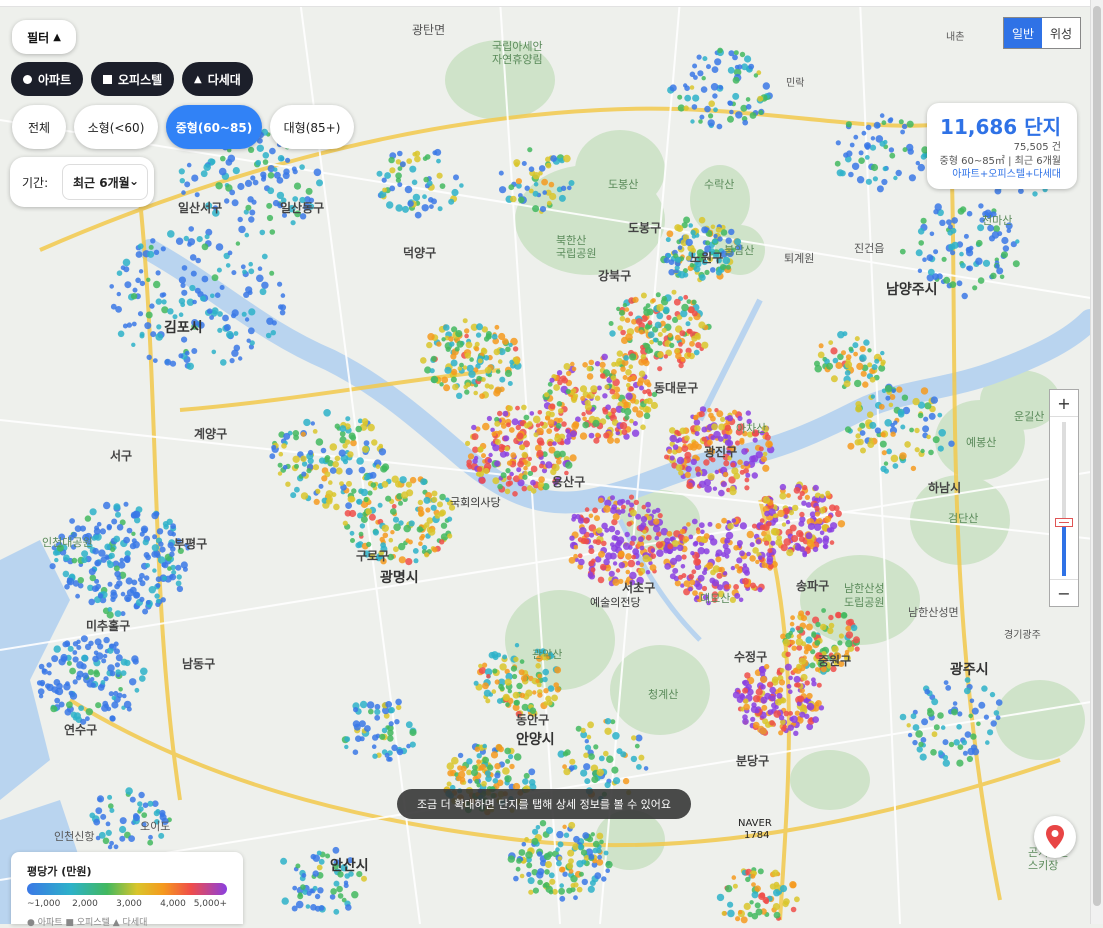  What do you see at coordinates (214, 127) in the screenshot?
I see `size-chip-medium: 중형(60~85)` at bounding box center [214, 127].